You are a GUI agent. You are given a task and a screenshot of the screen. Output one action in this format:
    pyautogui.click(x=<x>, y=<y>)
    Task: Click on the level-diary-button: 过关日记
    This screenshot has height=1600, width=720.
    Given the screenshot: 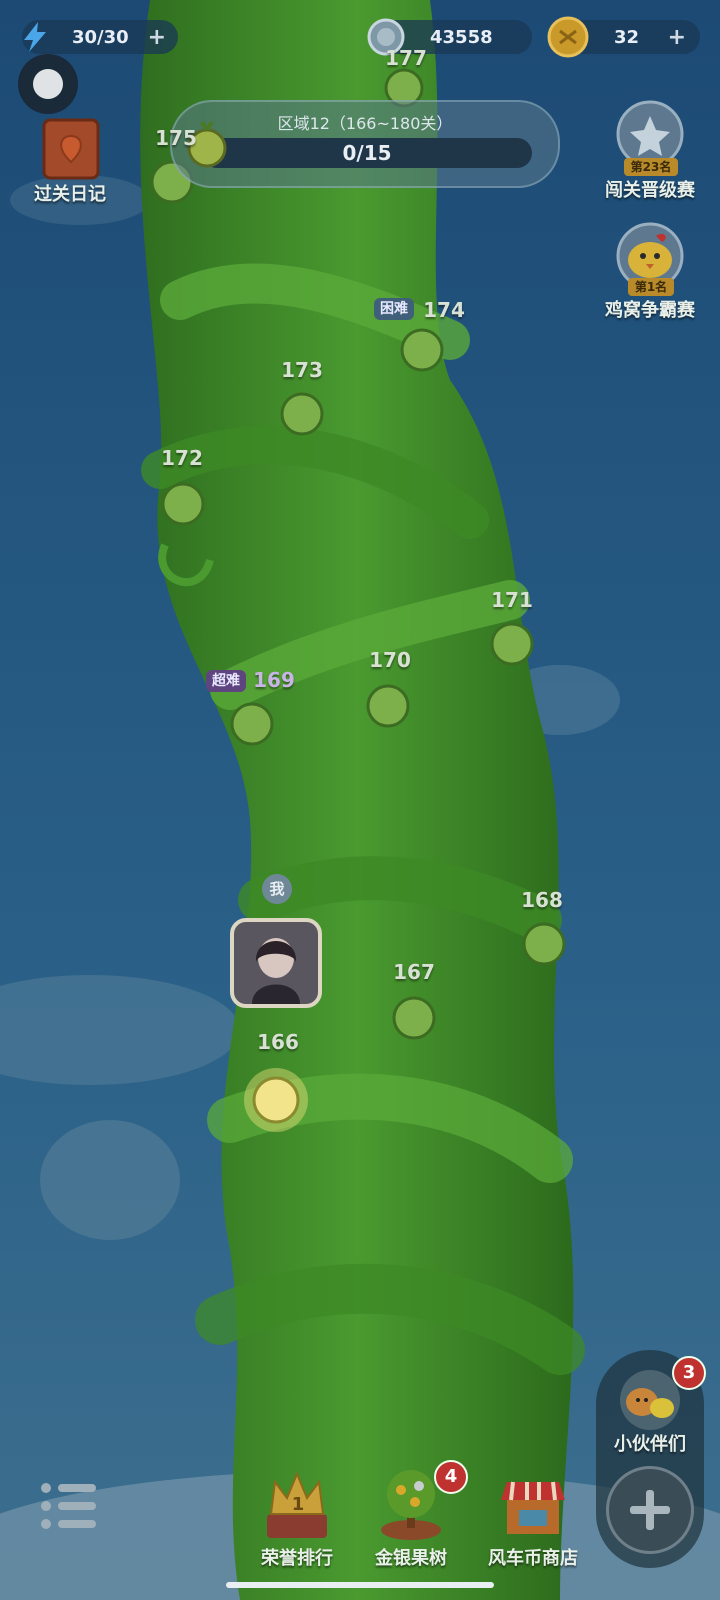 What is the action you would take?
    pyautogui.click(x=70, y=156)
    